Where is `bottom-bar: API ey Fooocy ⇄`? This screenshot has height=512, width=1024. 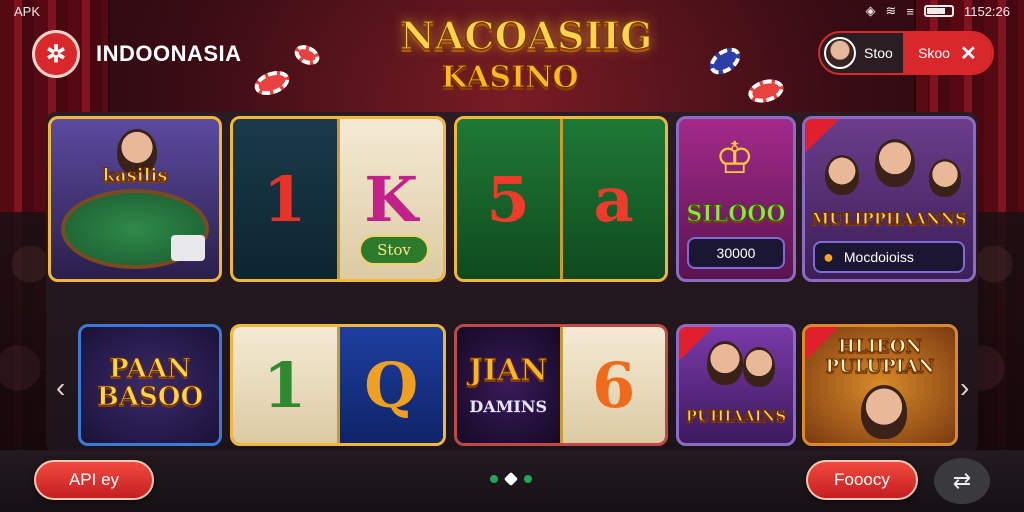
bottom-bar: API ey Fooocy ⇄ is located at coordinates (512, 481).